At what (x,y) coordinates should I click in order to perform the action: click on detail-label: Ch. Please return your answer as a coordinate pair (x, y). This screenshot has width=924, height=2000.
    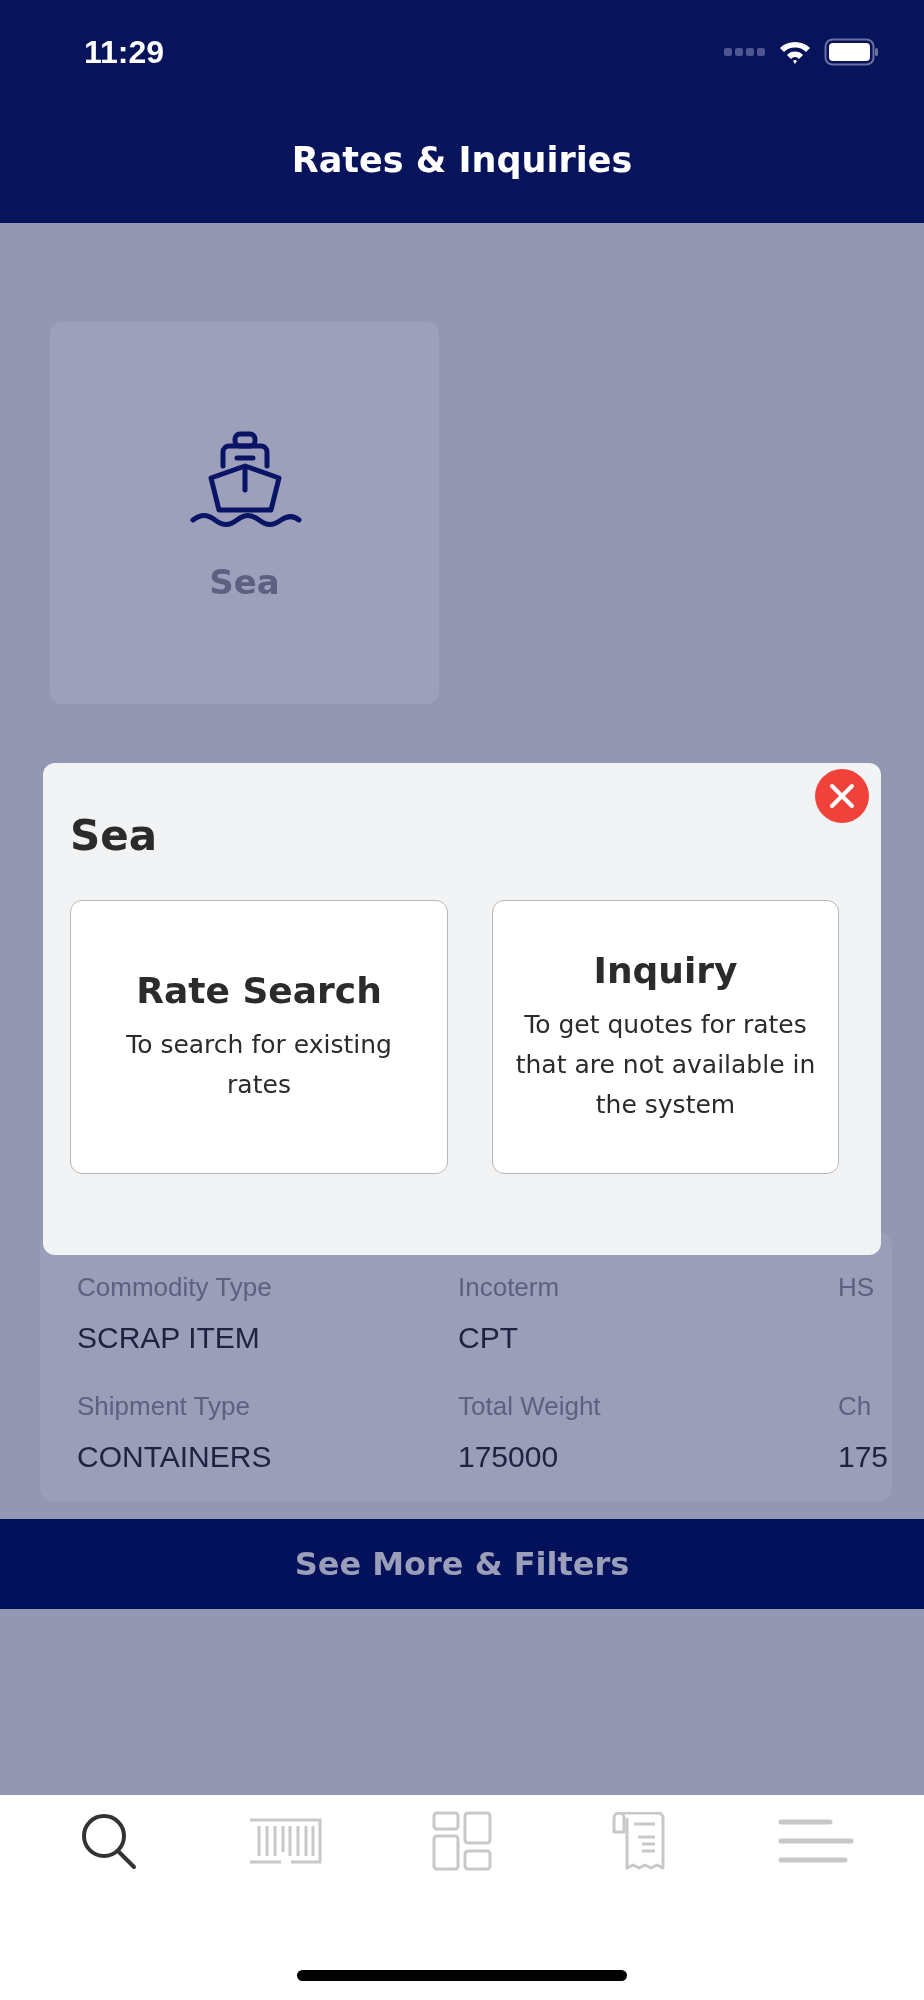
    Looking at the image, I should click on (855, 1406).